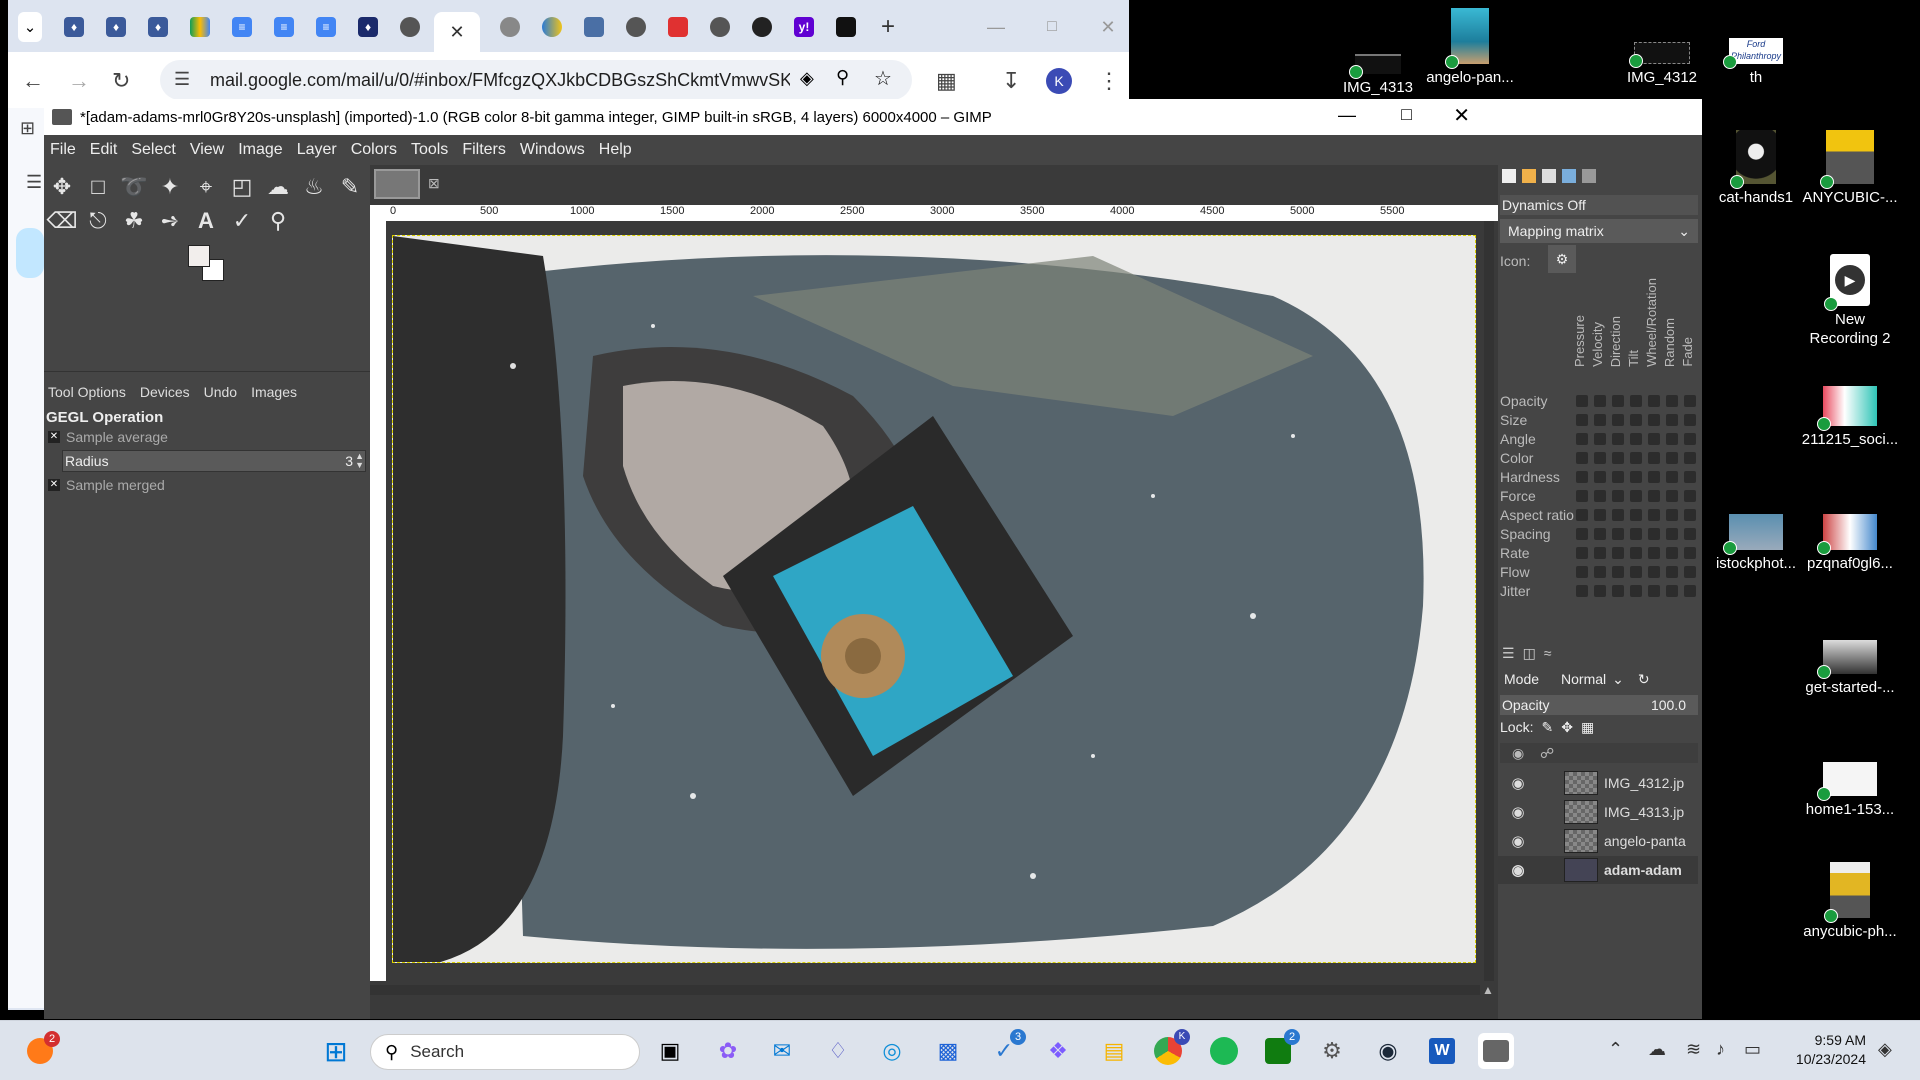  What do you see at coordinates (1720, 1049) in the screenshot?
I see `volume-icon: ♪` at bounding box center [1720, 1049].